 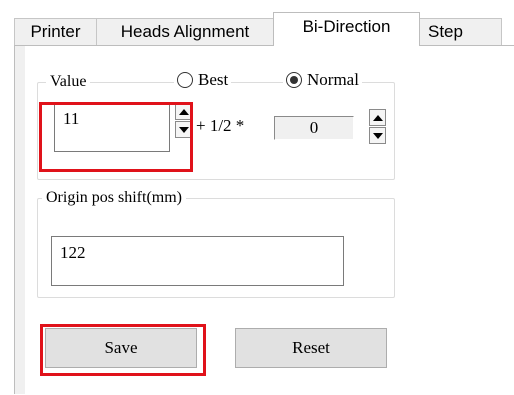 I want to click on origin-group-legend: Origin pos shift(mm), so click(x=114, y=198).